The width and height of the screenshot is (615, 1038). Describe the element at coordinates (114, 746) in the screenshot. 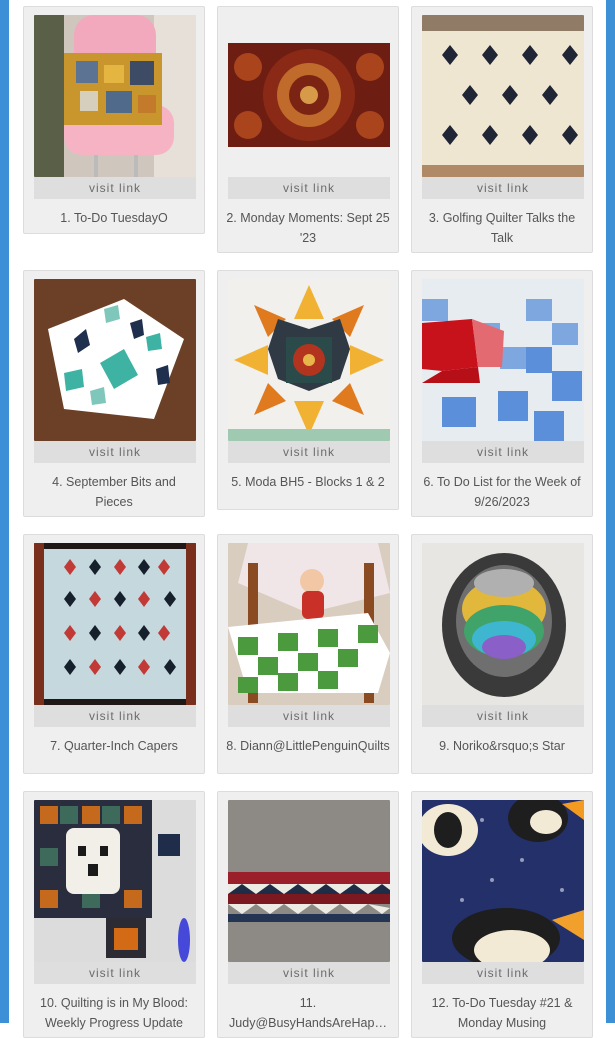

I see `link-title: 7. Quarter-Inch Capers` at that location.